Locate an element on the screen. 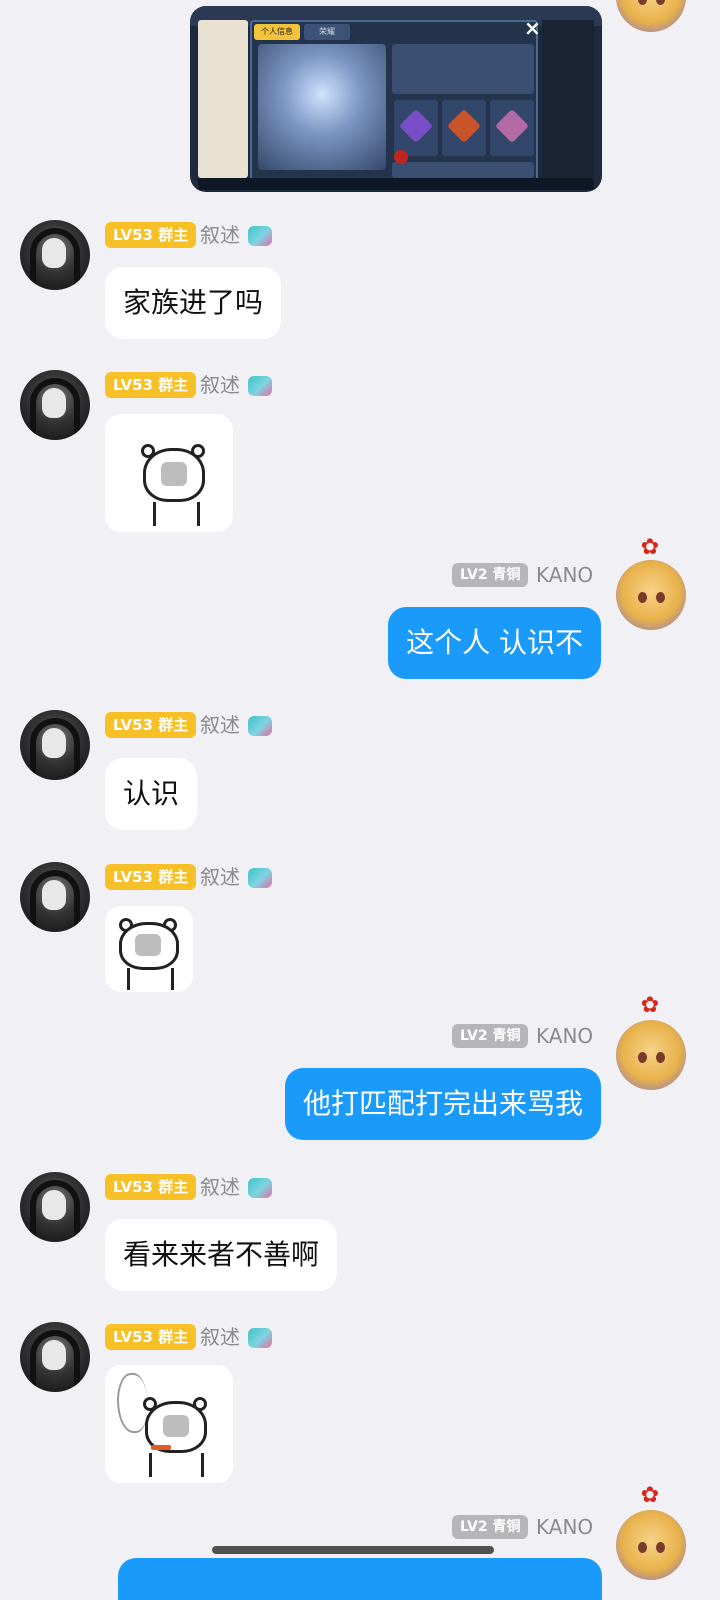  message-bubble: 家族进了吗 is located at coordinates (193, 303).